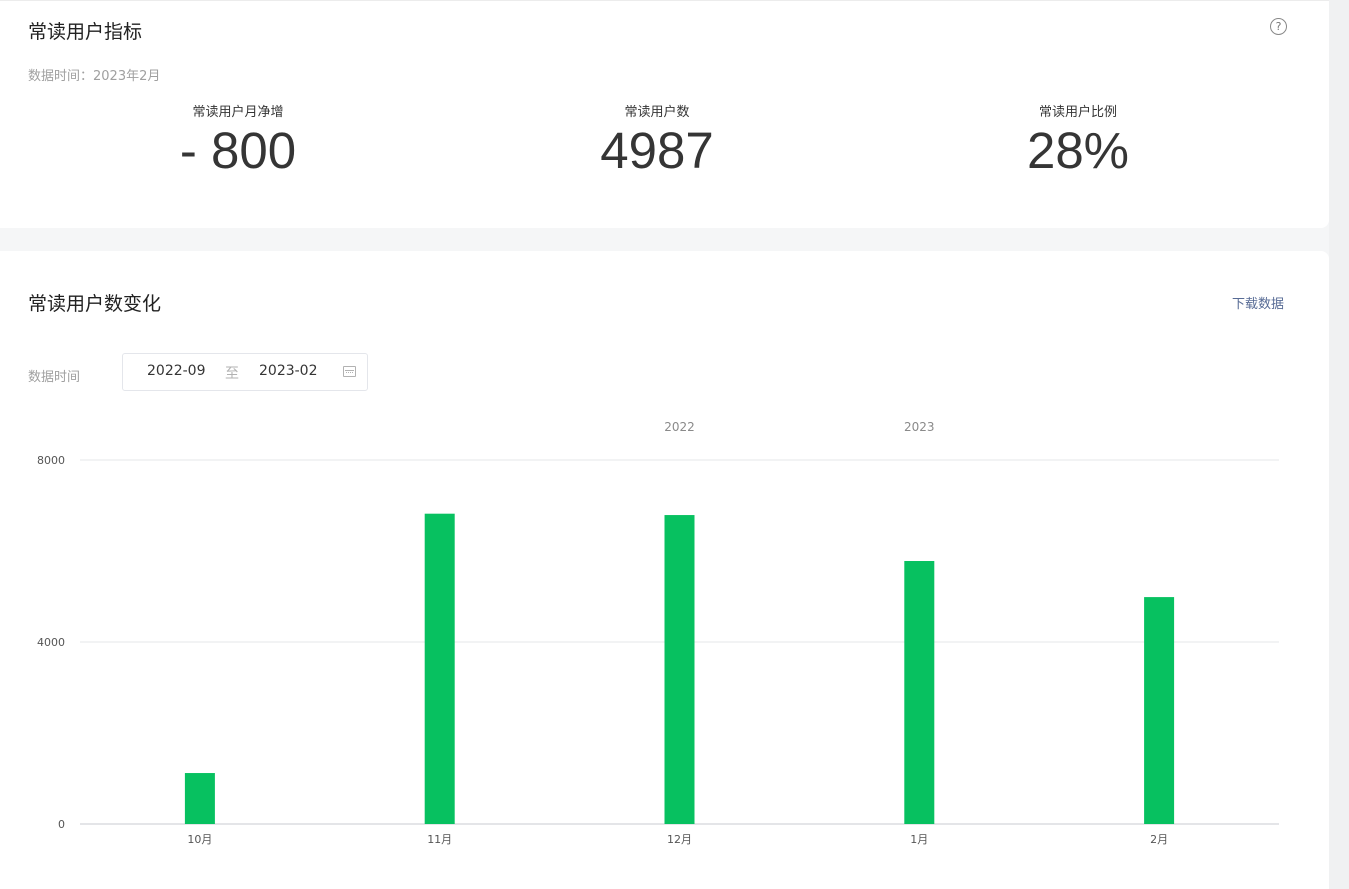 The width and height of the screenshot is (1349, 889). Describe the element at coordinates (61, 824) in the screenshot. I see `y-tick-label: 0` at that location.